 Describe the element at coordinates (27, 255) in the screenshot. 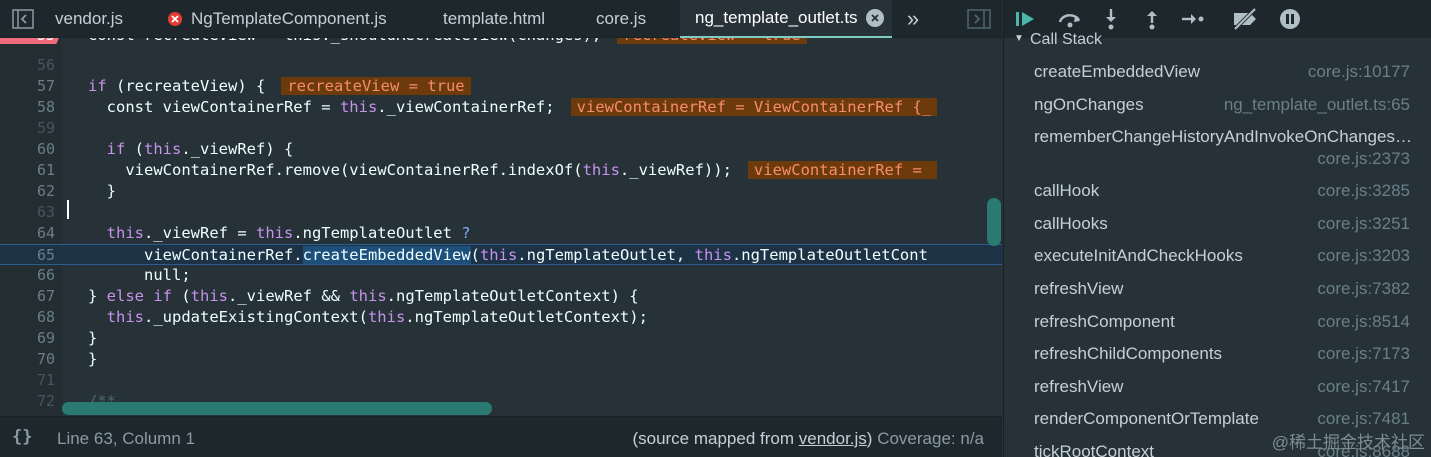

I see `line-number: 65` at that location.